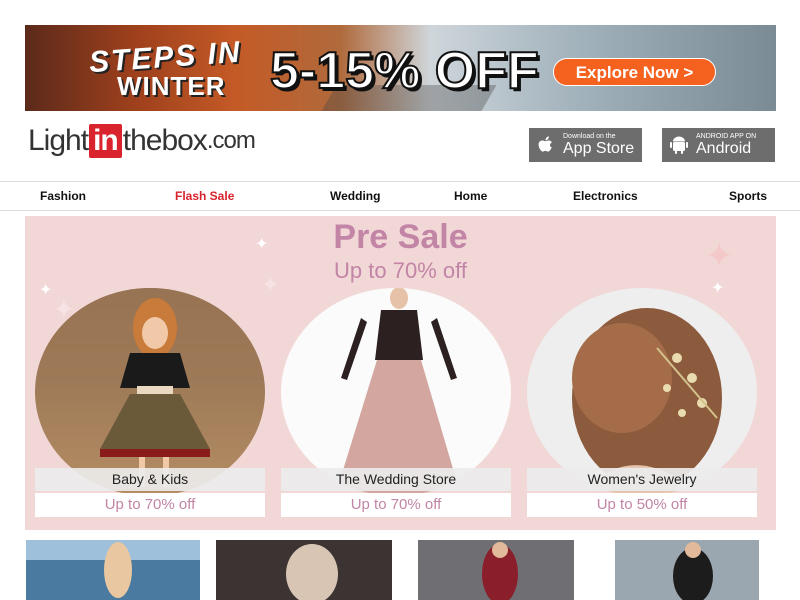  Describe the element at coordinates (679, 145) in the screenshot. I see `android-icon` at that location.